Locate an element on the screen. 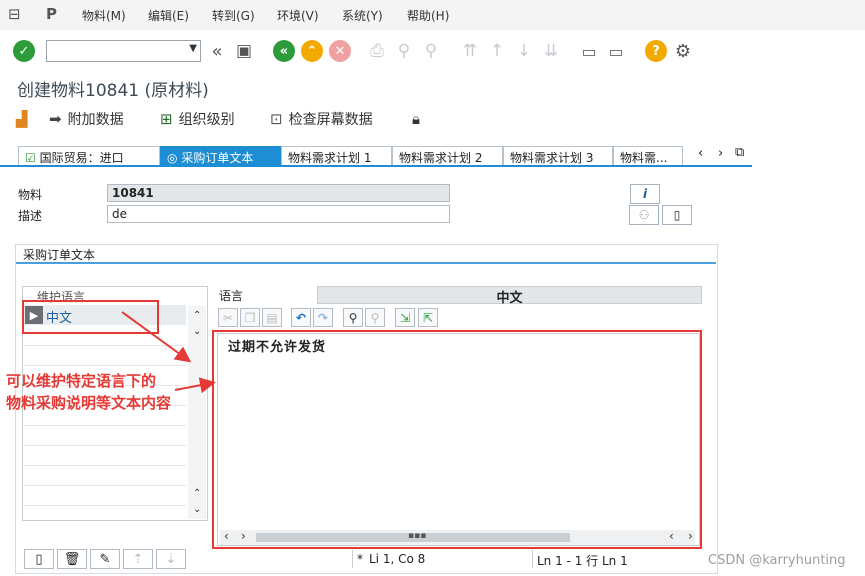 This screenshot has height=576, width=865. watermark: CSDN @karryhunting is located at coordinates (777, 560).